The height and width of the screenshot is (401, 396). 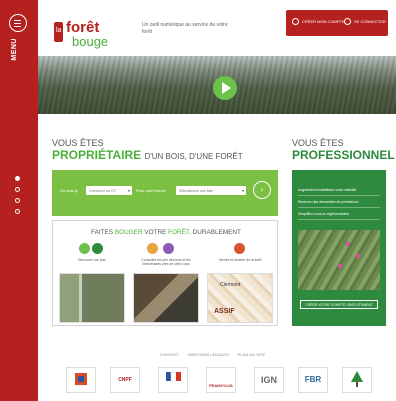 What do you see at coordinates (69, 190) in the screenshot?
I see `search-label-location: Où suis-je` at bounding box center [69, 190].